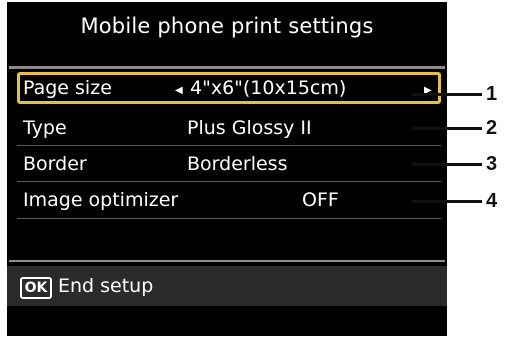 This screenshot has width=506, height=338. What do you see at coordinates (268, 88) in the screenshot?
I see `setting-value: 4"x6"(10x15cm)` at bounding box center [268, 88].